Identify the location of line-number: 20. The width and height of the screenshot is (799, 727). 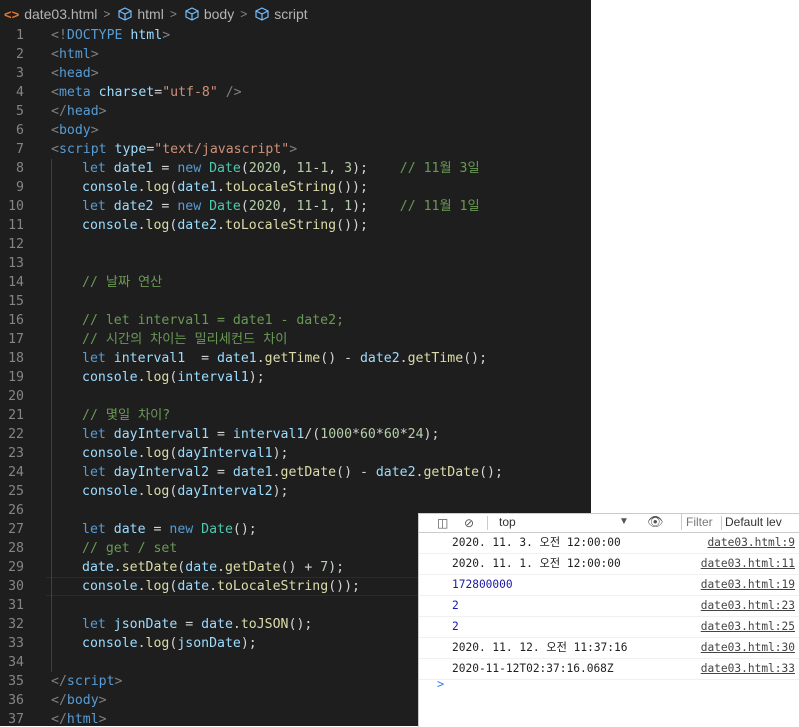
(16, 396).